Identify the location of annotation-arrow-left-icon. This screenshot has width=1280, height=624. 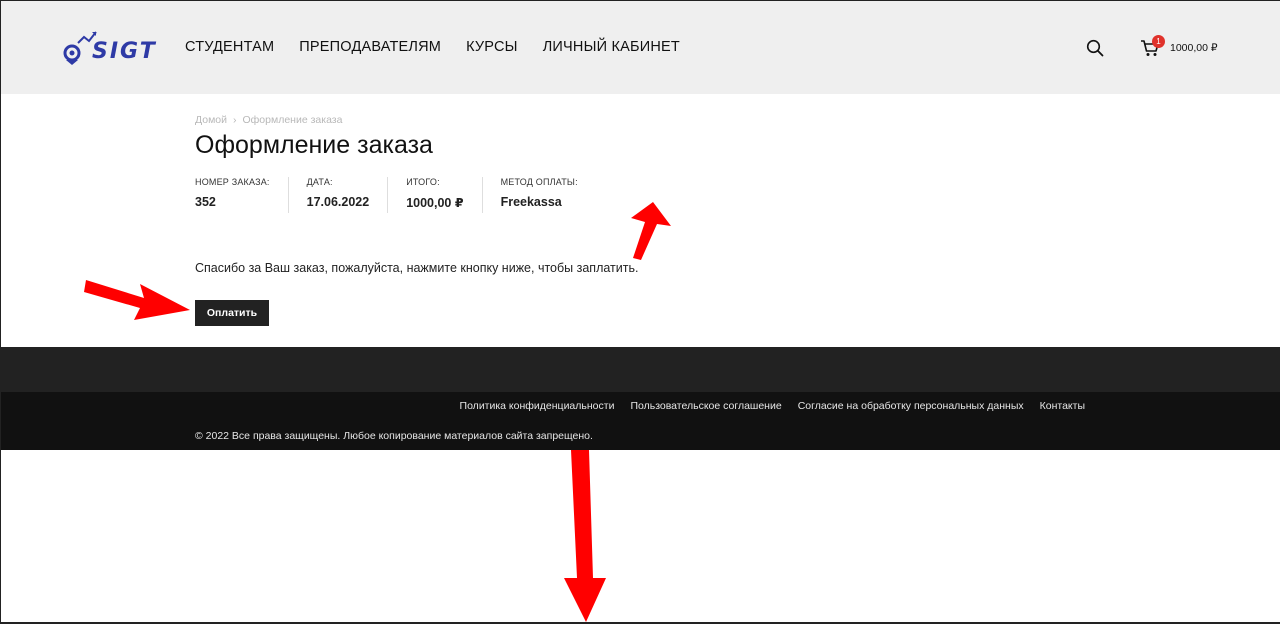
(137, 300).